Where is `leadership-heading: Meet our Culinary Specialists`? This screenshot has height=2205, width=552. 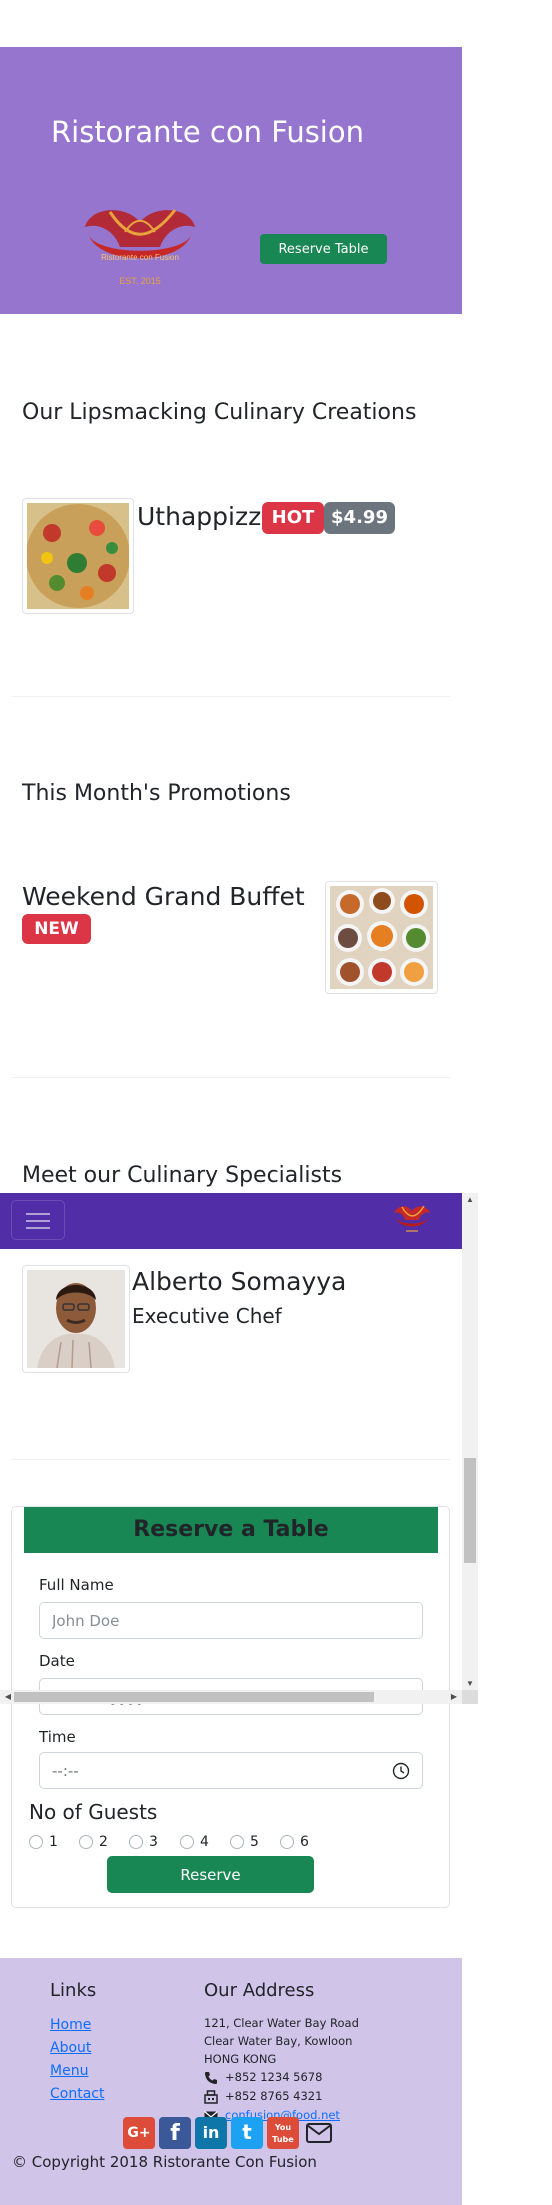 leadership-heading: Meet our Culinary Specialists is located at coordinates (182, 1175).